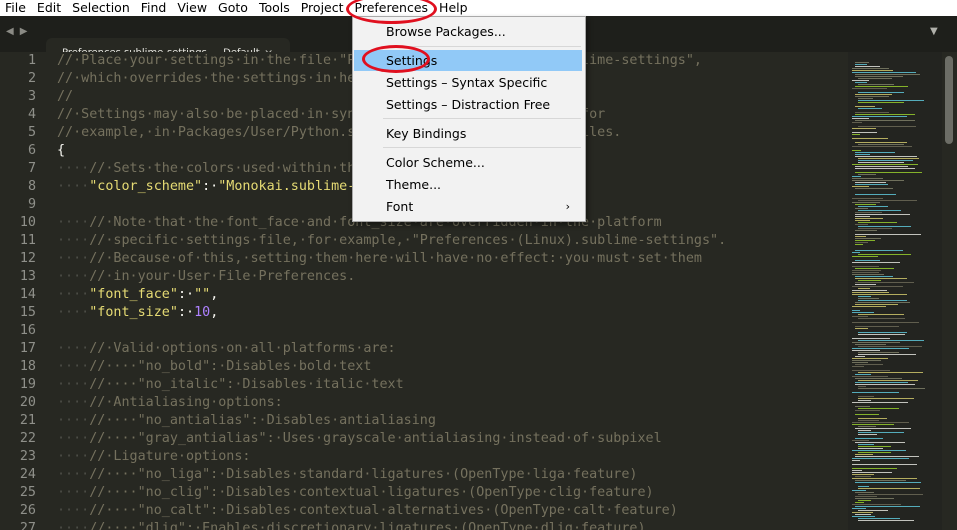 This screenshot has height=530, width=957. What do you see at coordinates (154, 8) in the screenshot?
I see `menu-find: Find` at bounding box center [154, 8].